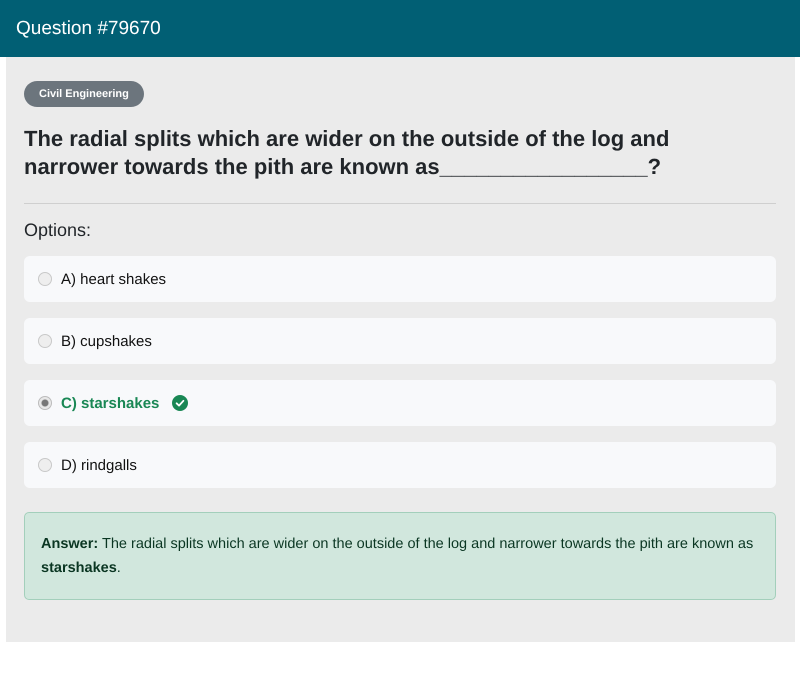  I want to click on option-text: D) rindgalls, so click(99, 465).